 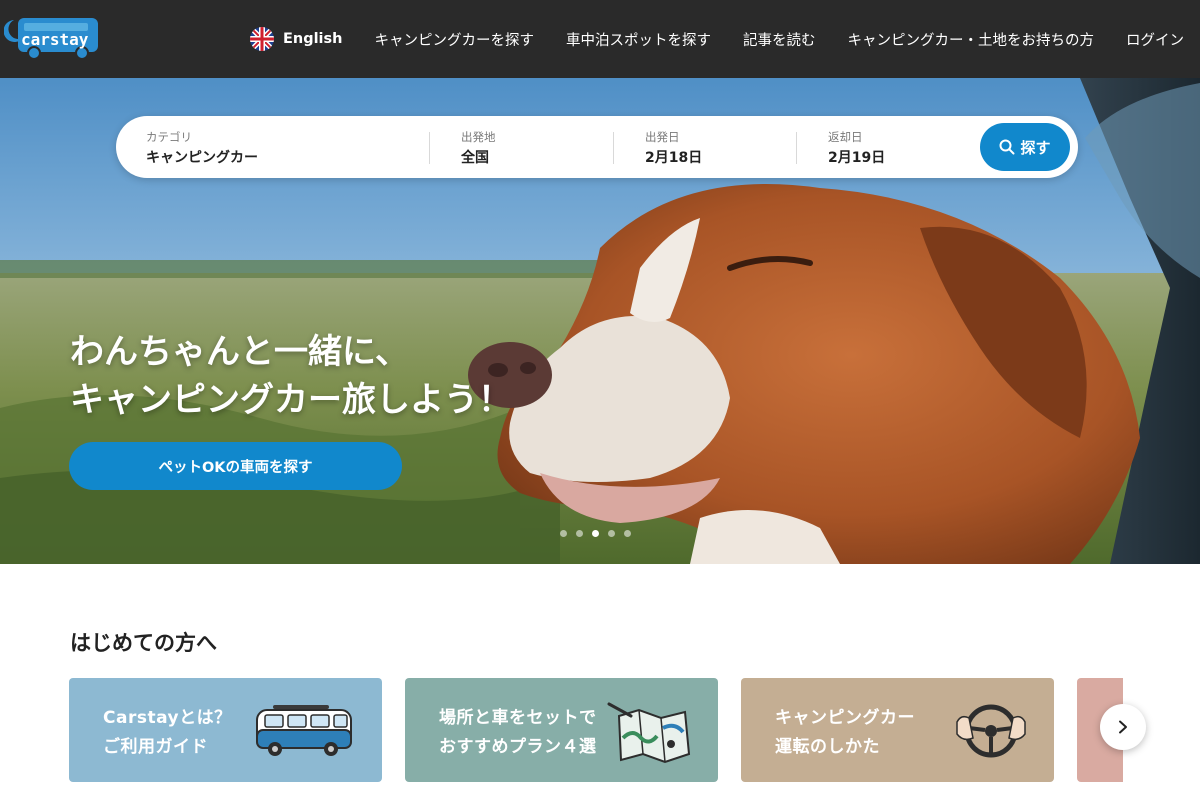 I want to click on category-field: カテゴリ キャンピングカー, so click(x=291, y=147).